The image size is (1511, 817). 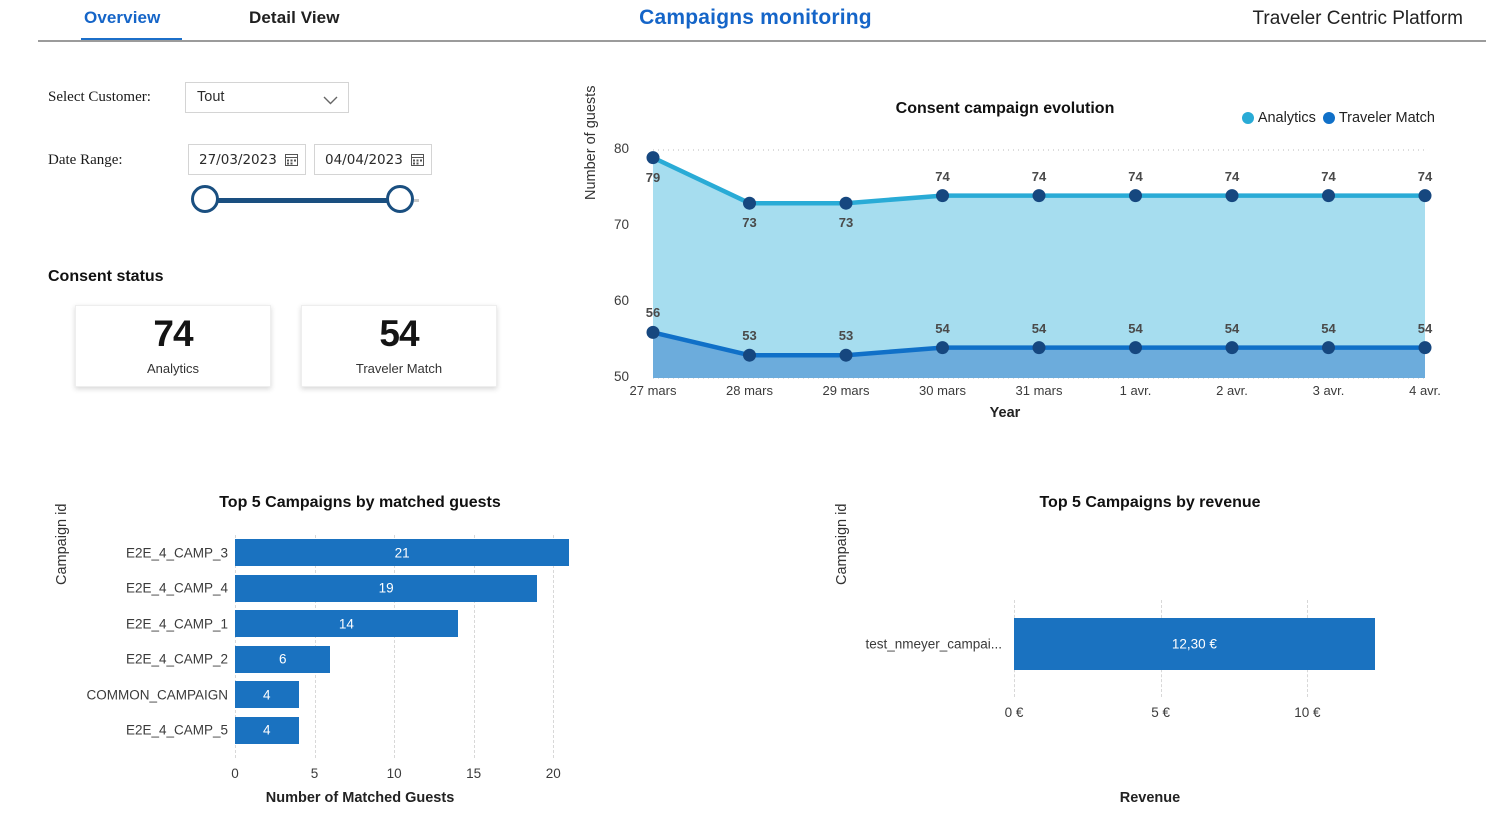 I want to click on y-axis-tick: 80, so click(x=621, y=148).